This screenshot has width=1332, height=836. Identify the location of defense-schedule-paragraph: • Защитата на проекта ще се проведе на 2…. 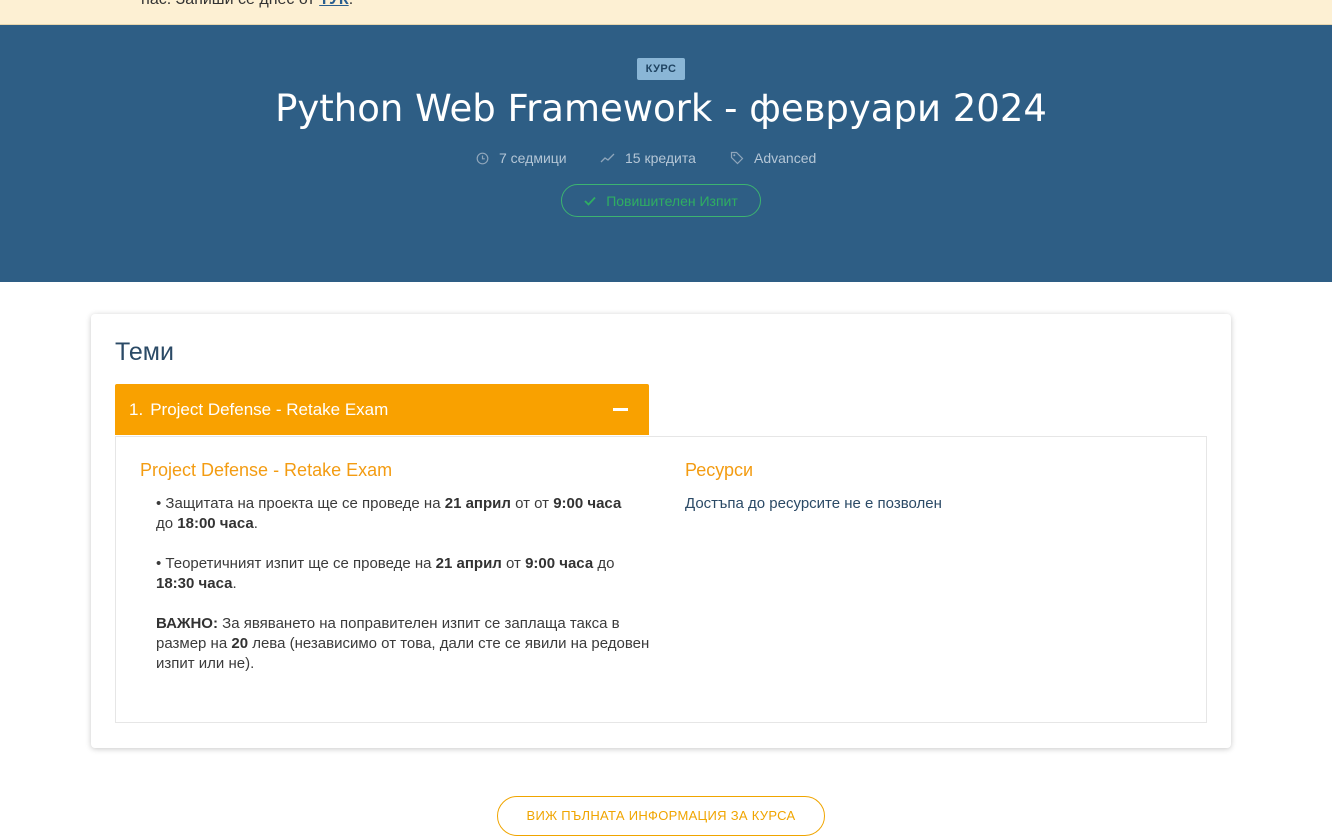
(406, 514).